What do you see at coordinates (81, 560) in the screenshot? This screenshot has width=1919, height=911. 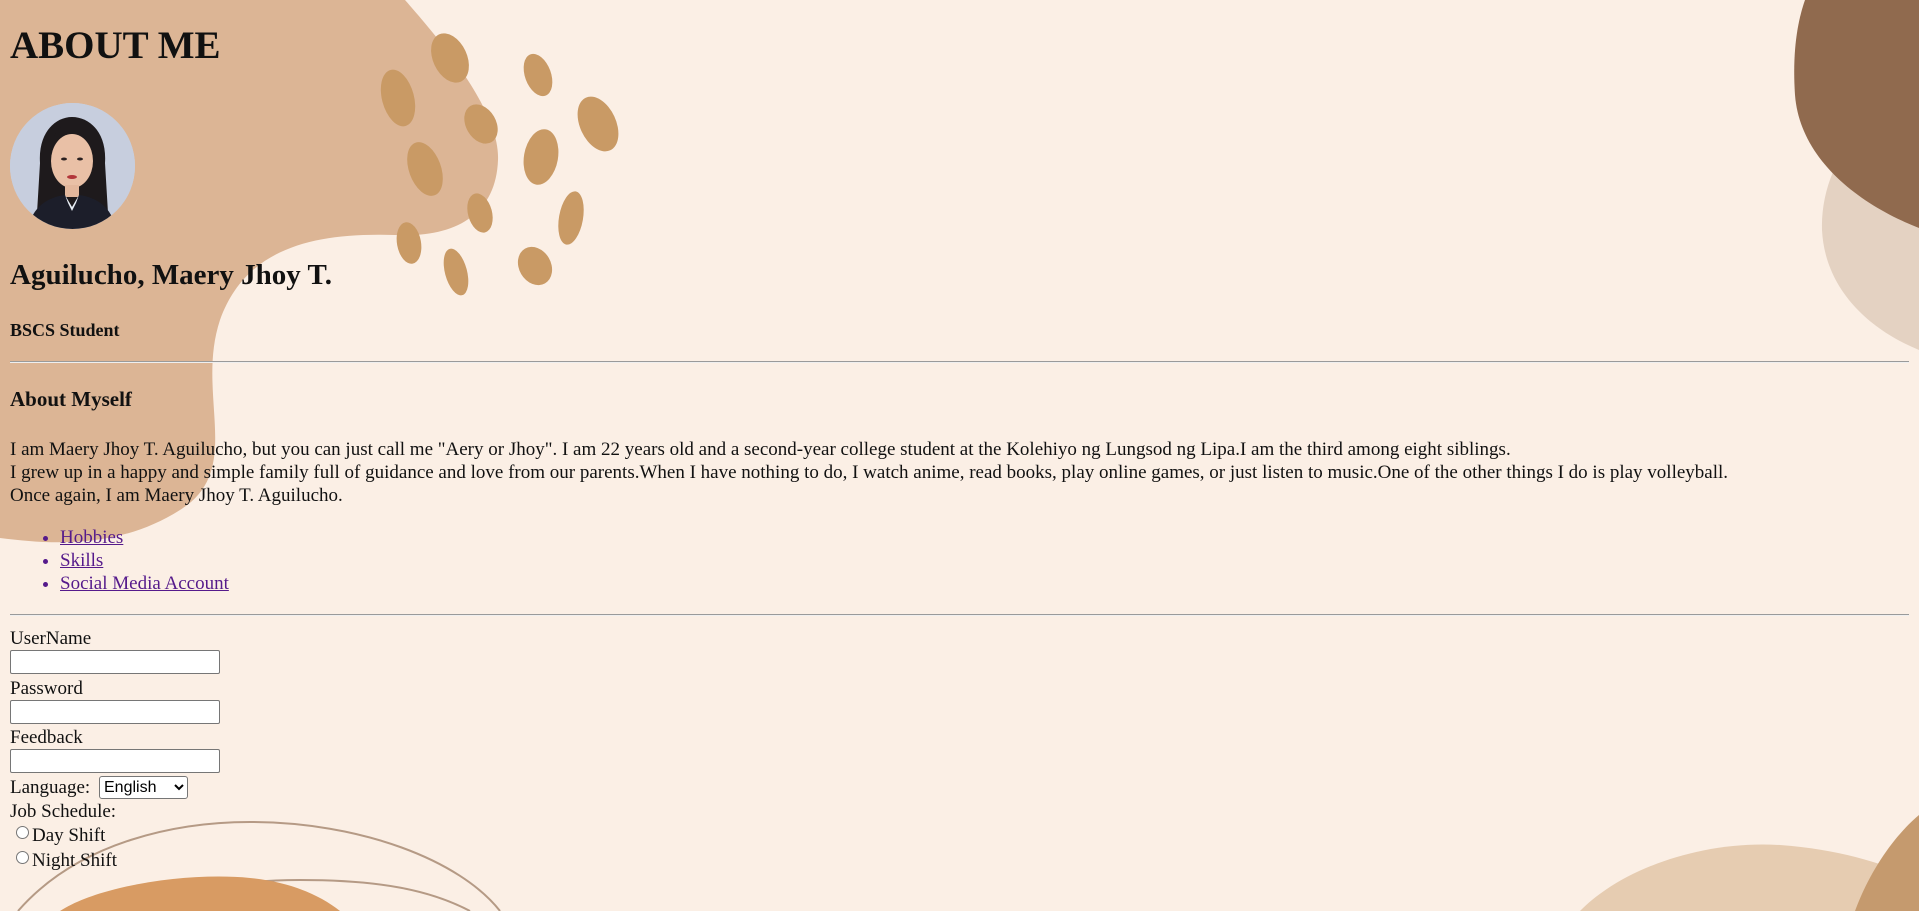 I see `skills-link: Skills` at bounding box center [81, 560].